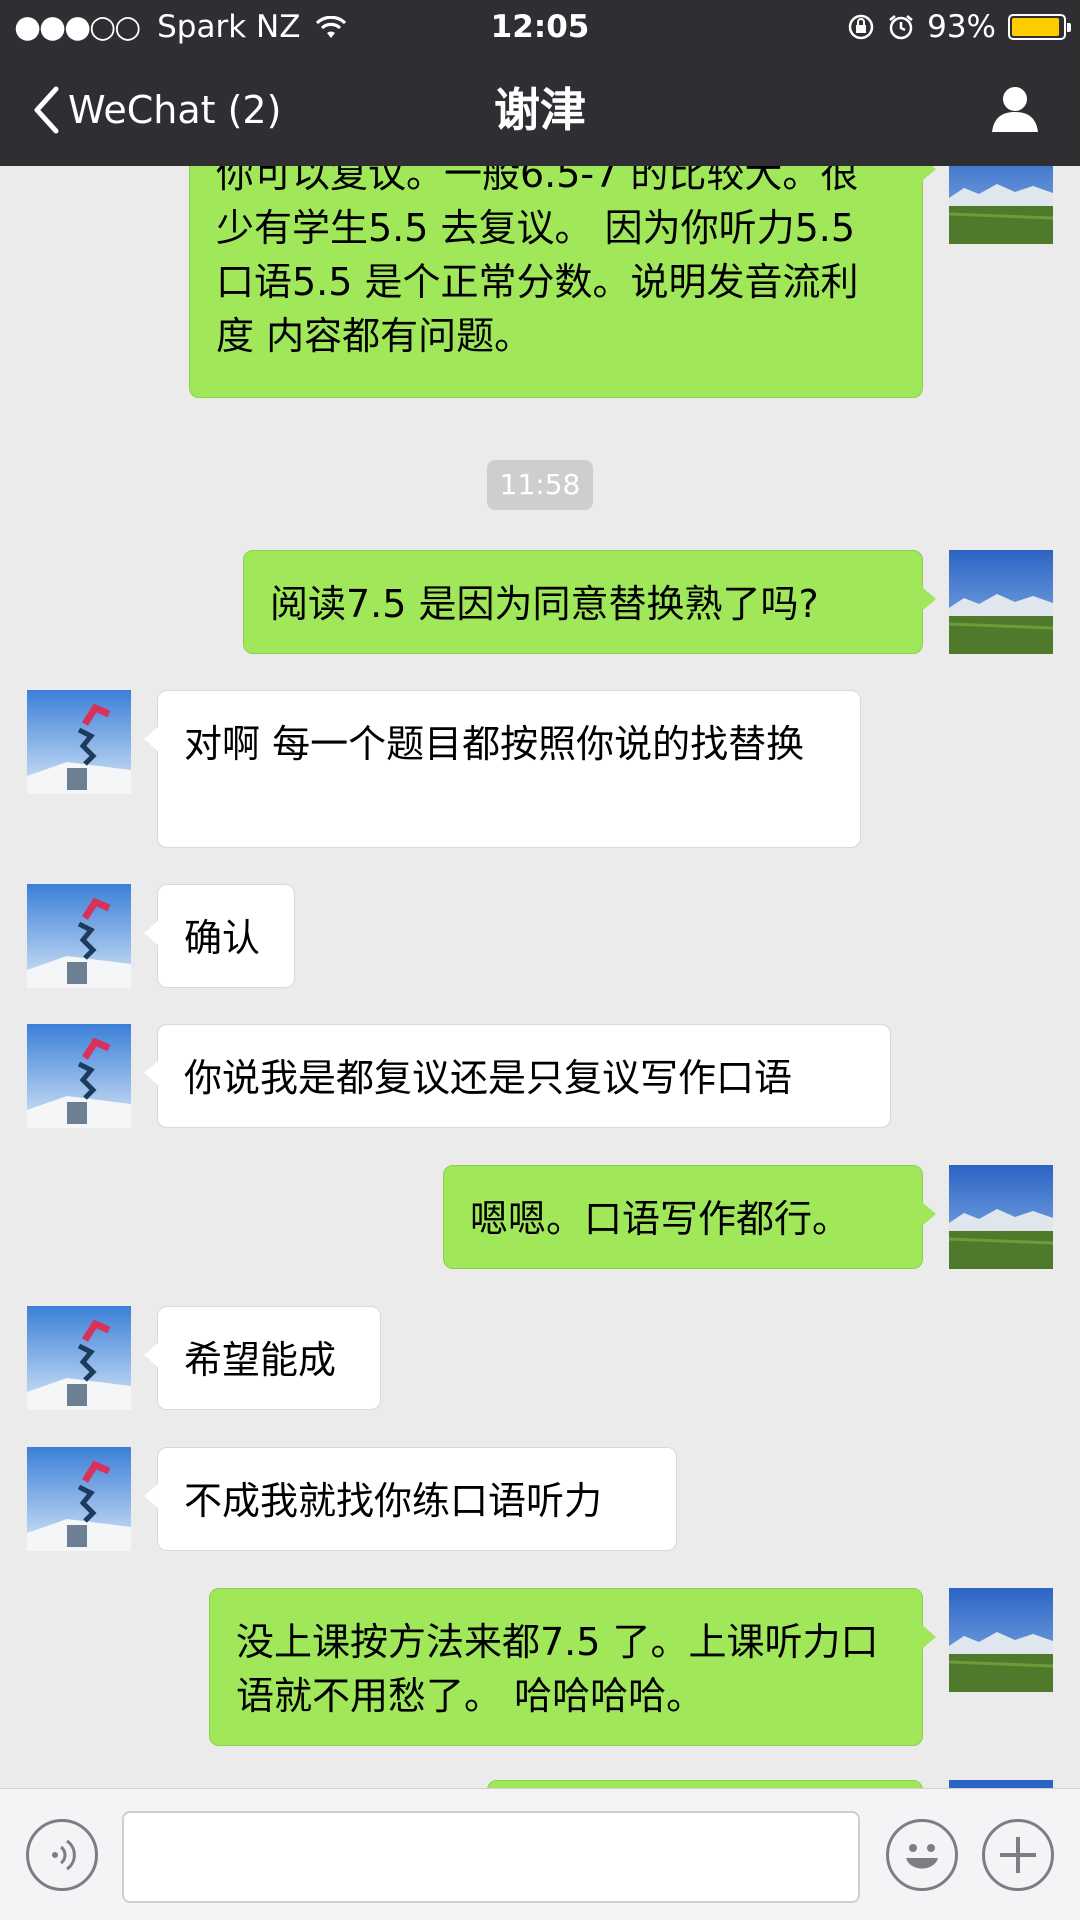 Image resolution: width=1080 pixels, height=1920 pixels. What do you see at coordinates (517, 1076) in the screenshot?
I see `message-bubble-incoming: 你说我是都复议还是只复议写作口语` at bounding box center [517, 1076].